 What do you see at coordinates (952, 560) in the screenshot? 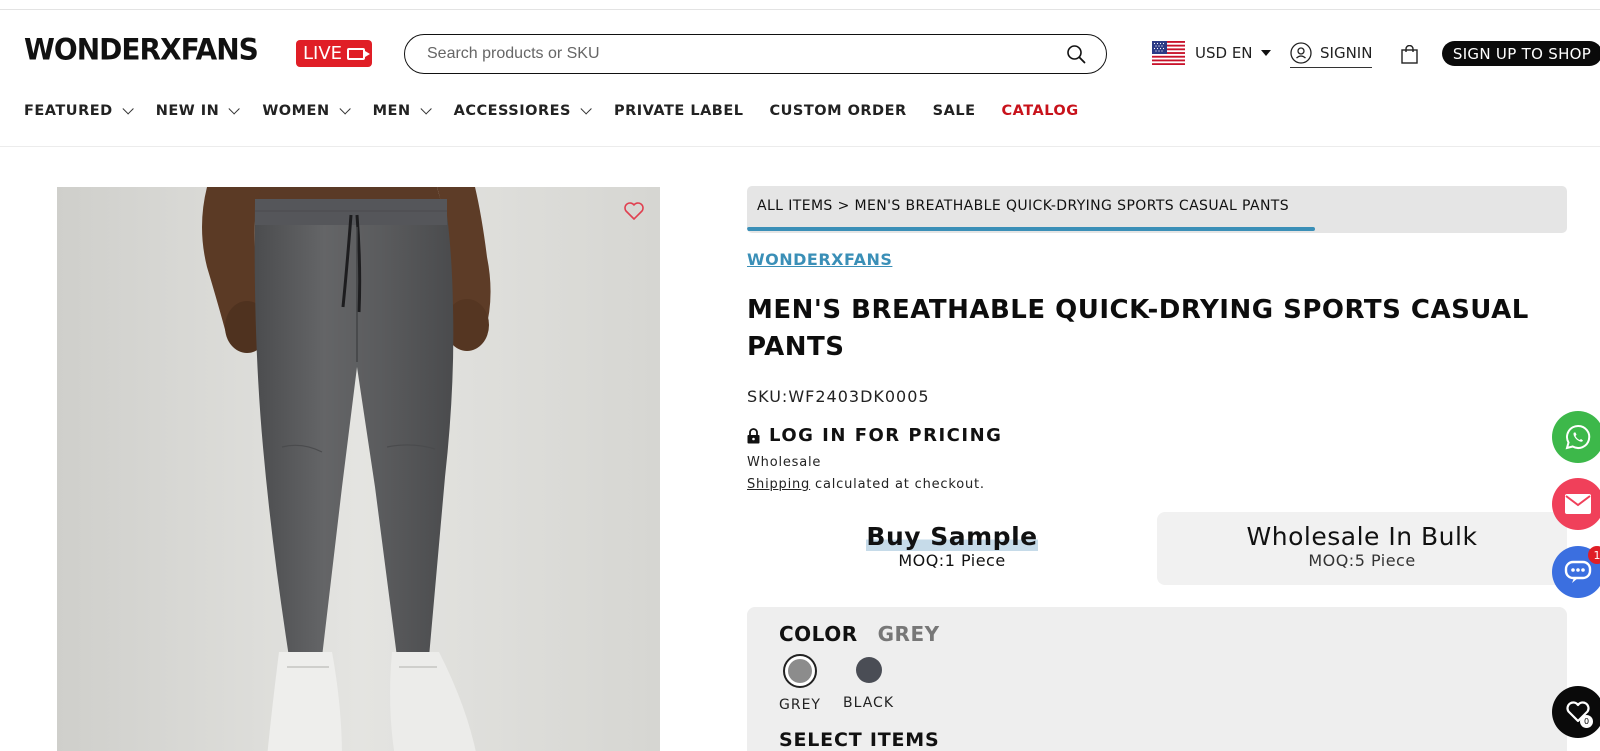
I see `buy-sample-moq: MOQ:1 Piece` at bounding box center [952, 560].